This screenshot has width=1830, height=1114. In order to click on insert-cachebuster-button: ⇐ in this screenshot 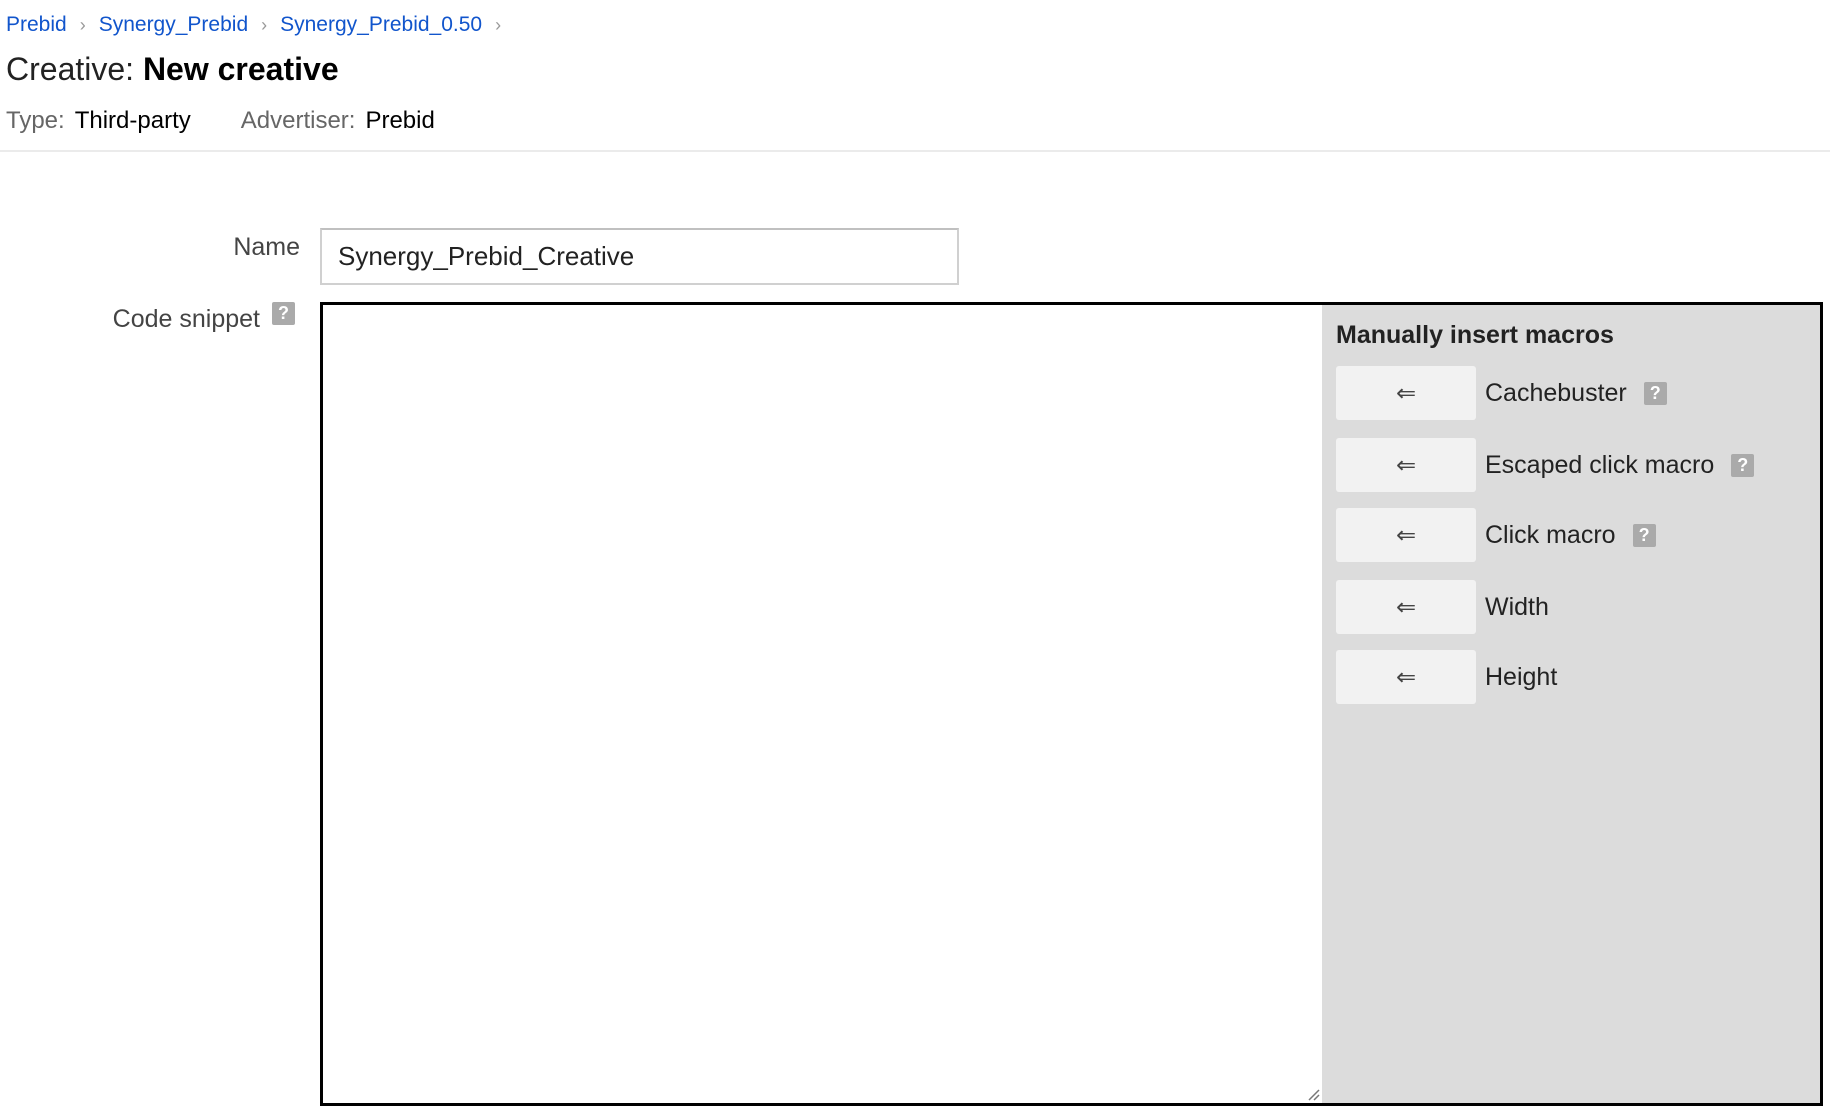, I will do `click(1406, 393)`.